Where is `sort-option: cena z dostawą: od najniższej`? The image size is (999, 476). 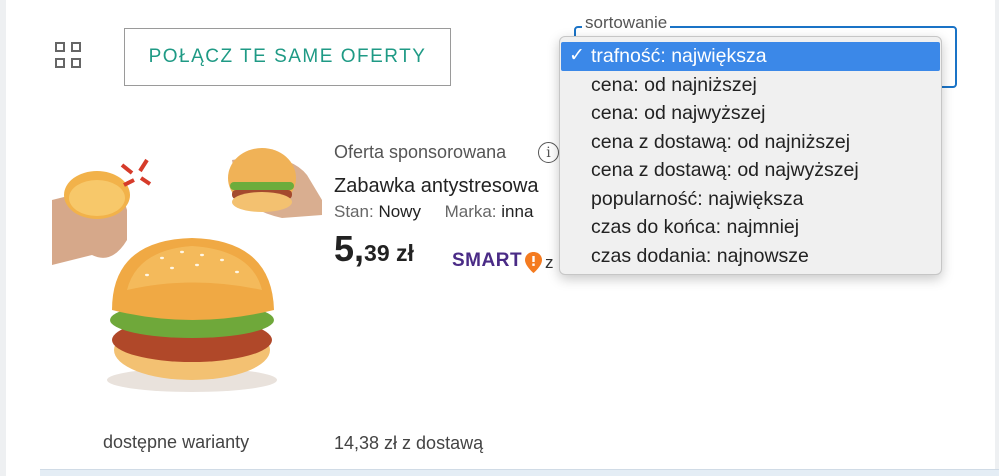 sort-option: cena z dostawą: od najniższej is located at coordinates (750, 142).